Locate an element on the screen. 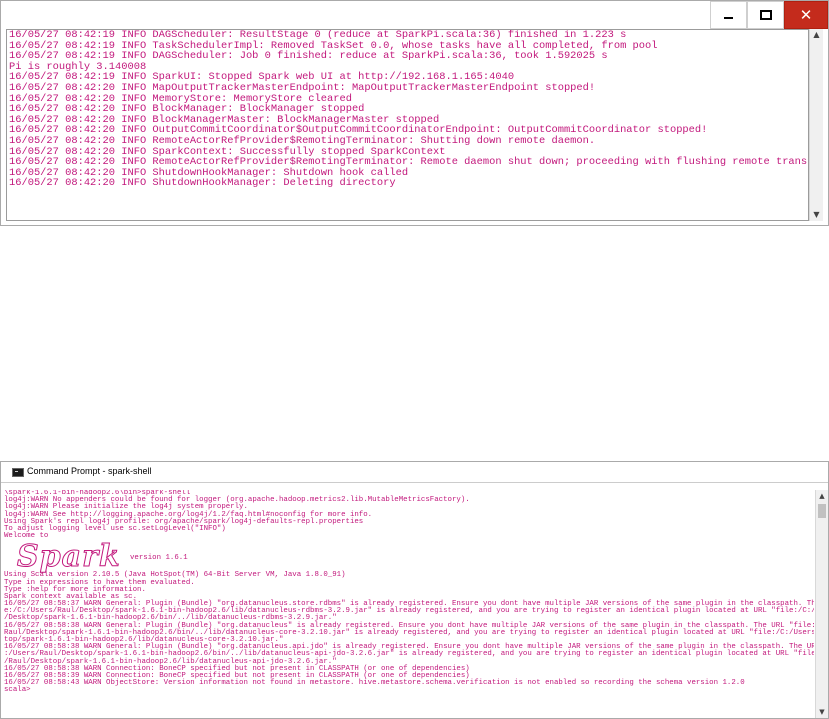 Image resolution: width=829 pixels, height=719 pixels. minimize-icon is located at coordinates (728, 18).